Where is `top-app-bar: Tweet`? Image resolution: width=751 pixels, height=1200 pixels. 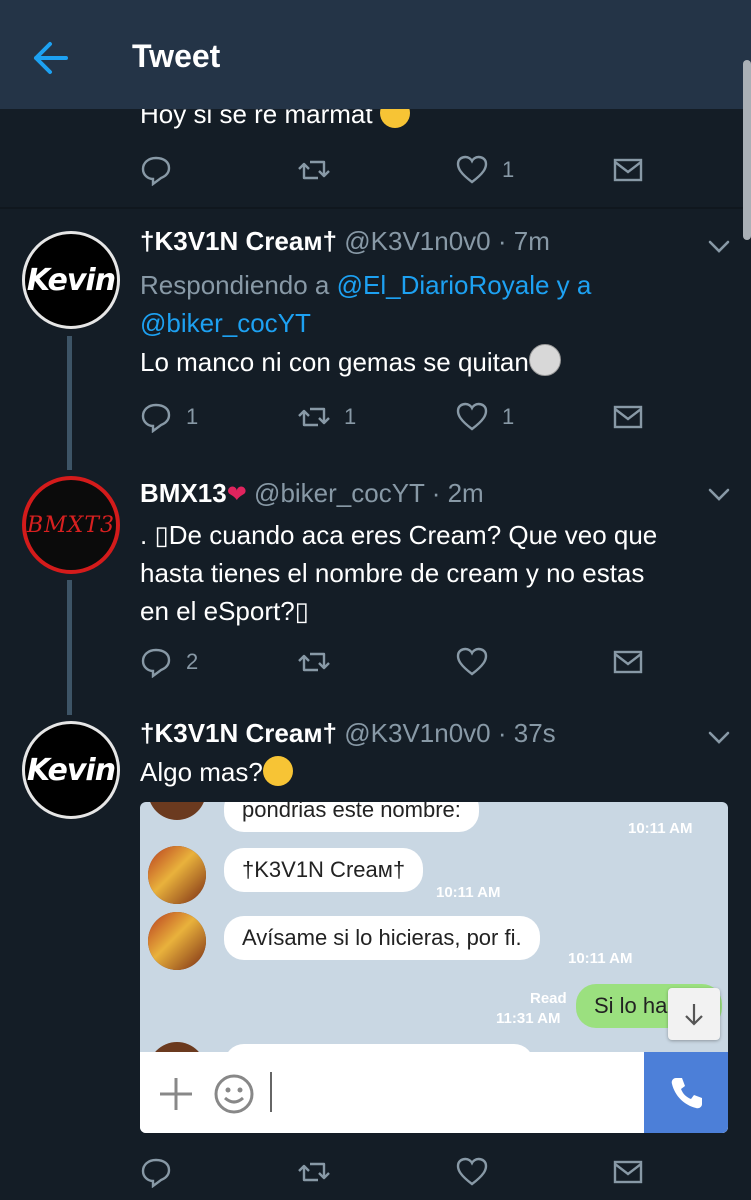 top-app-bar: Tweet is located at coordinates (375, 58).